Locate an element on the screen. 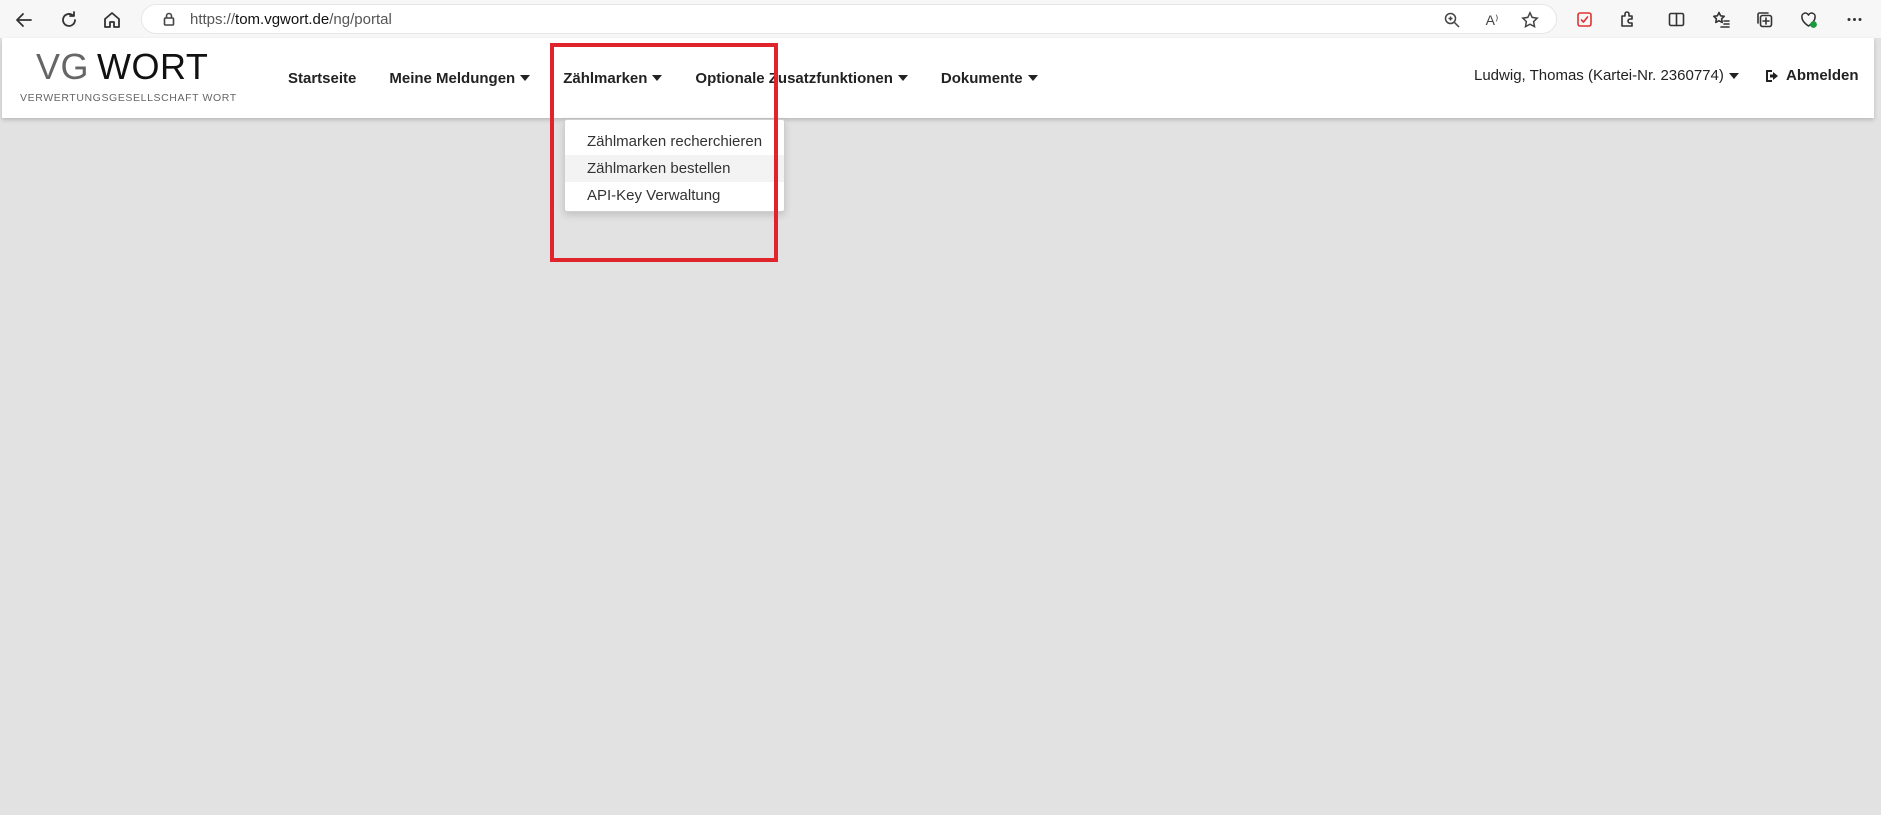 The width and height of the screenshot is (1881, 815). browser-toolbar: https://tom.vgwort.de/ng/portal A⁾ is located at coordinates (940, 19).